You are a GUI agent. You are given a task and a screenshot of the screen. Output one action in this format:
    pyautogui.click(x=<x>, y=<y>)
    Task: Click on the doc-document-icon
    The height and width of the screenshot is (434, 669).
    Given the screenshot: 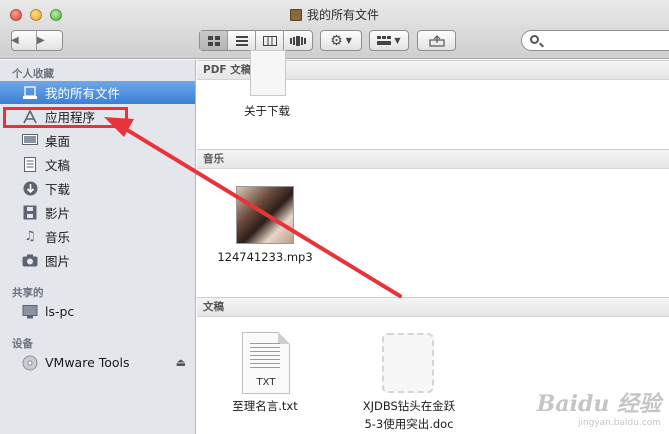 What is the action you would take?
    pyautogui.click(x=408, y=363)
    